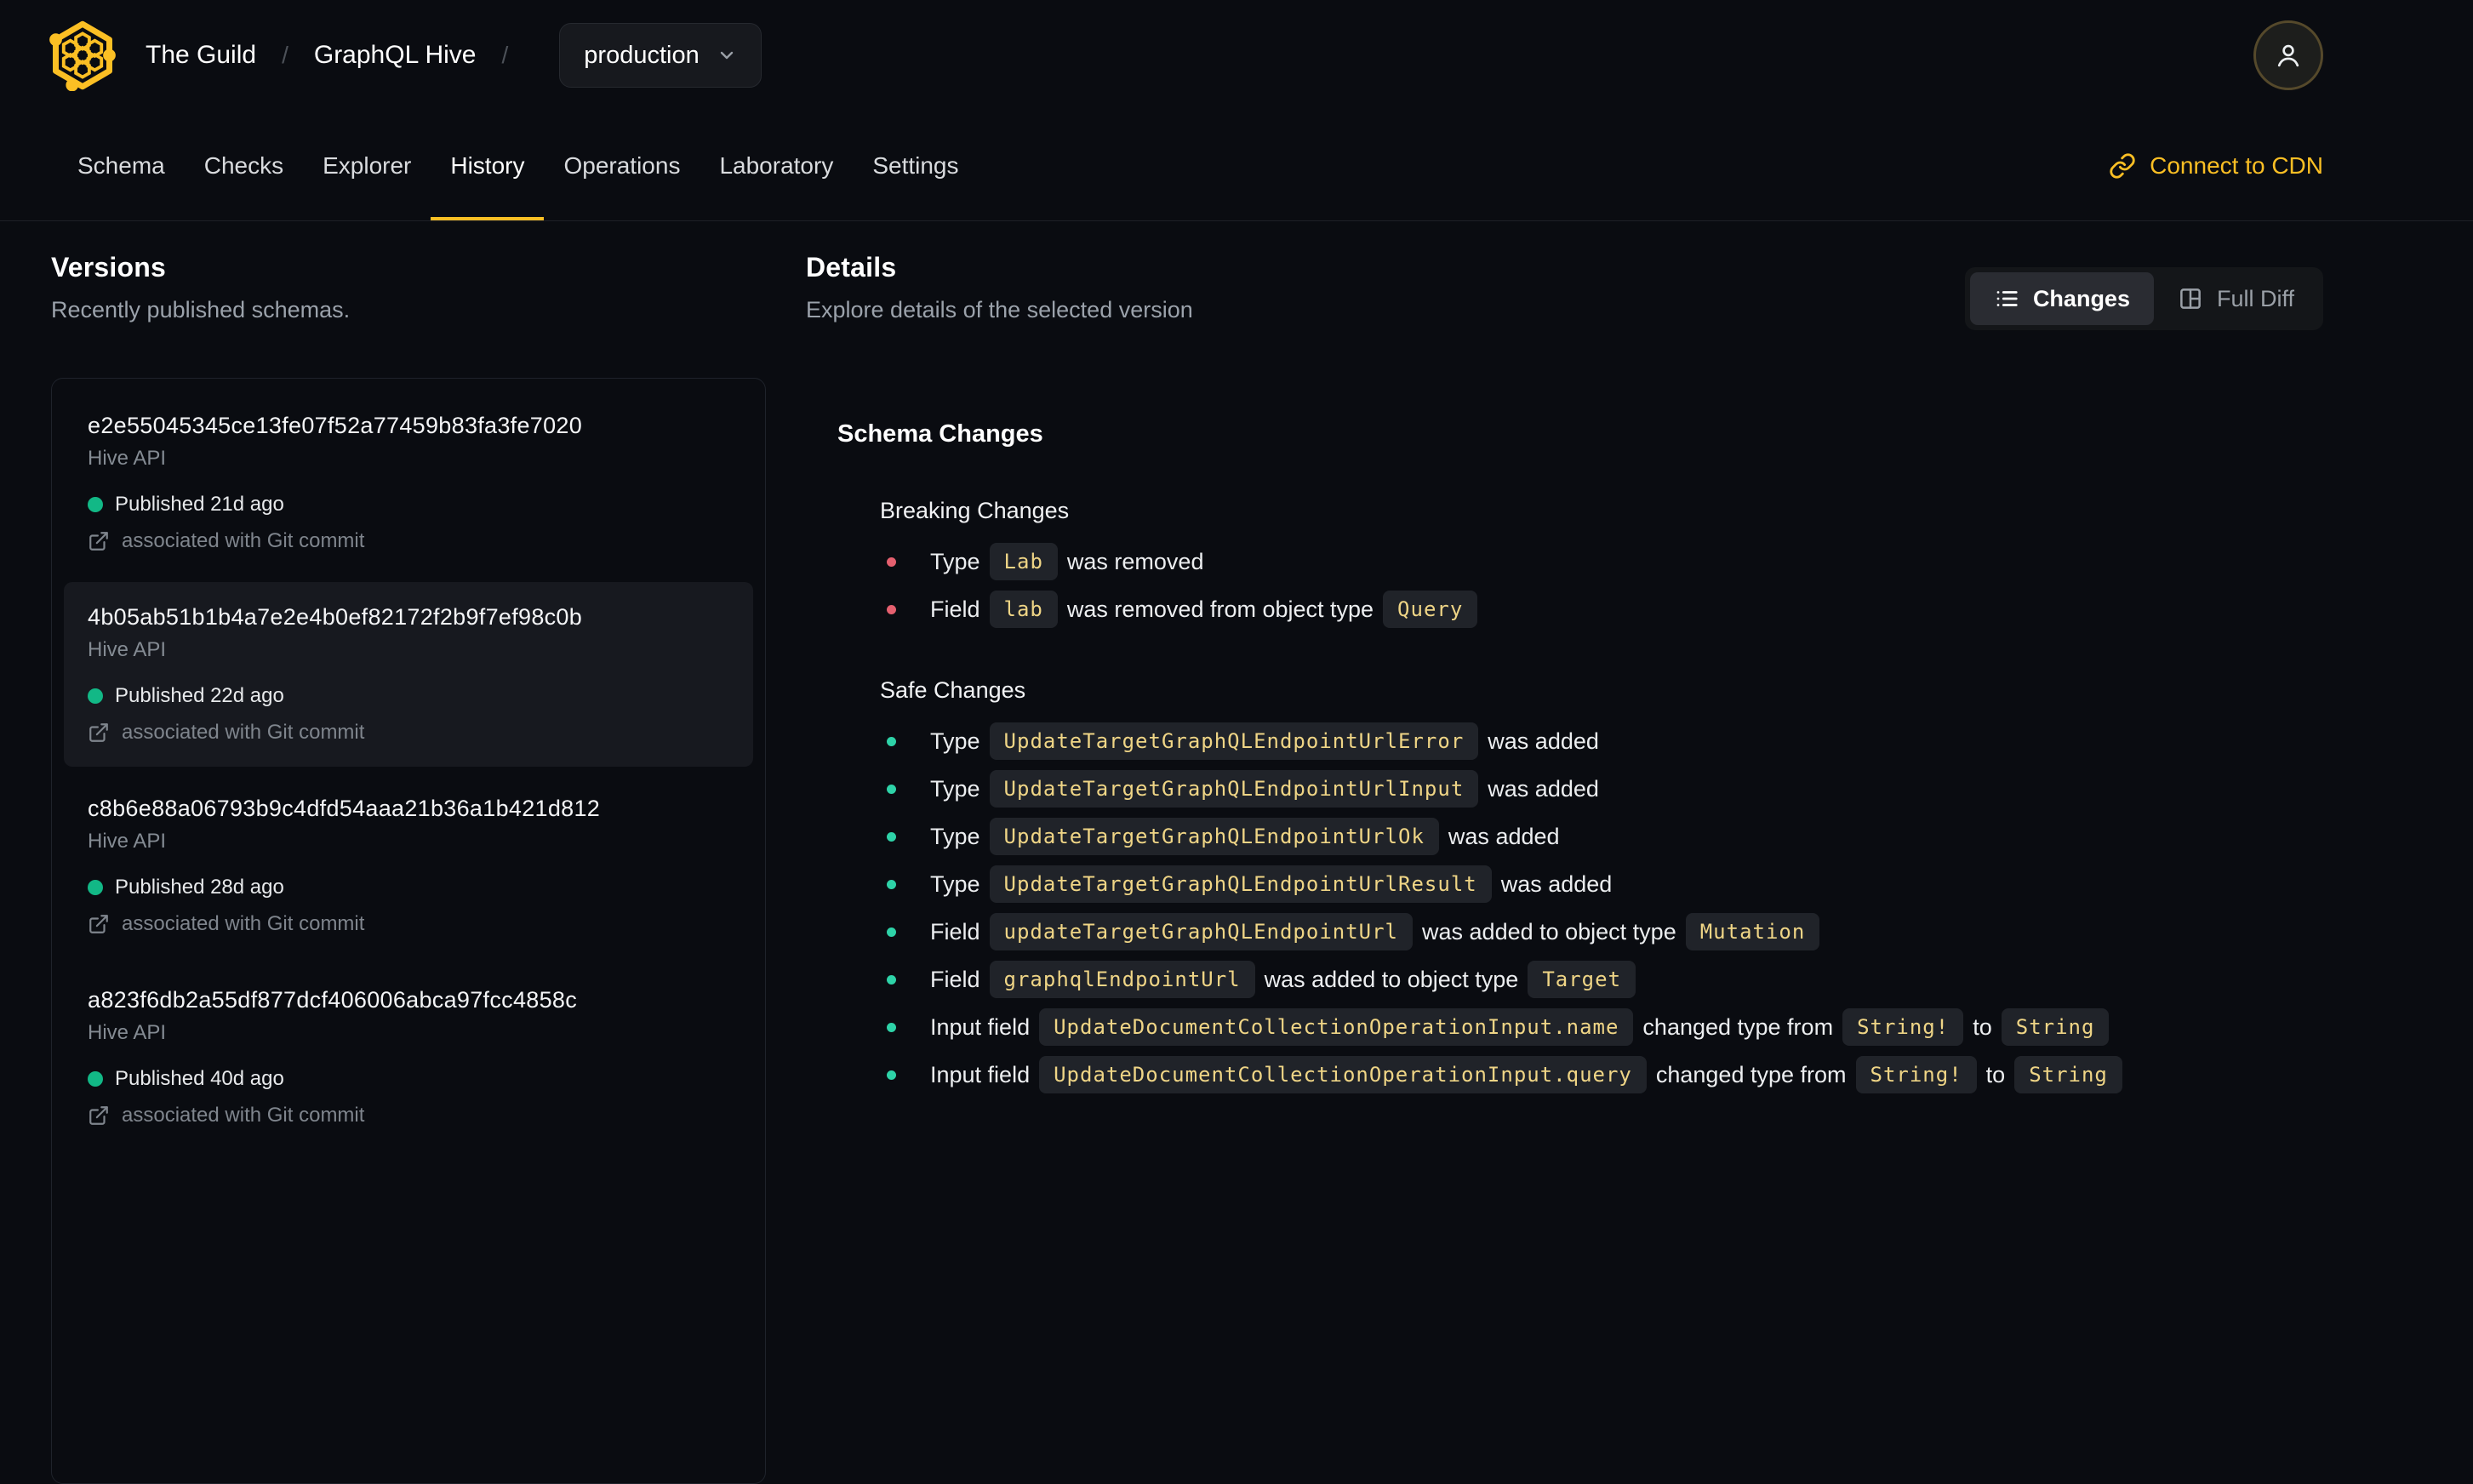 The width and height of the screenshot is (2473, 1484). I want to click on user-icon, so click(2288, 55).